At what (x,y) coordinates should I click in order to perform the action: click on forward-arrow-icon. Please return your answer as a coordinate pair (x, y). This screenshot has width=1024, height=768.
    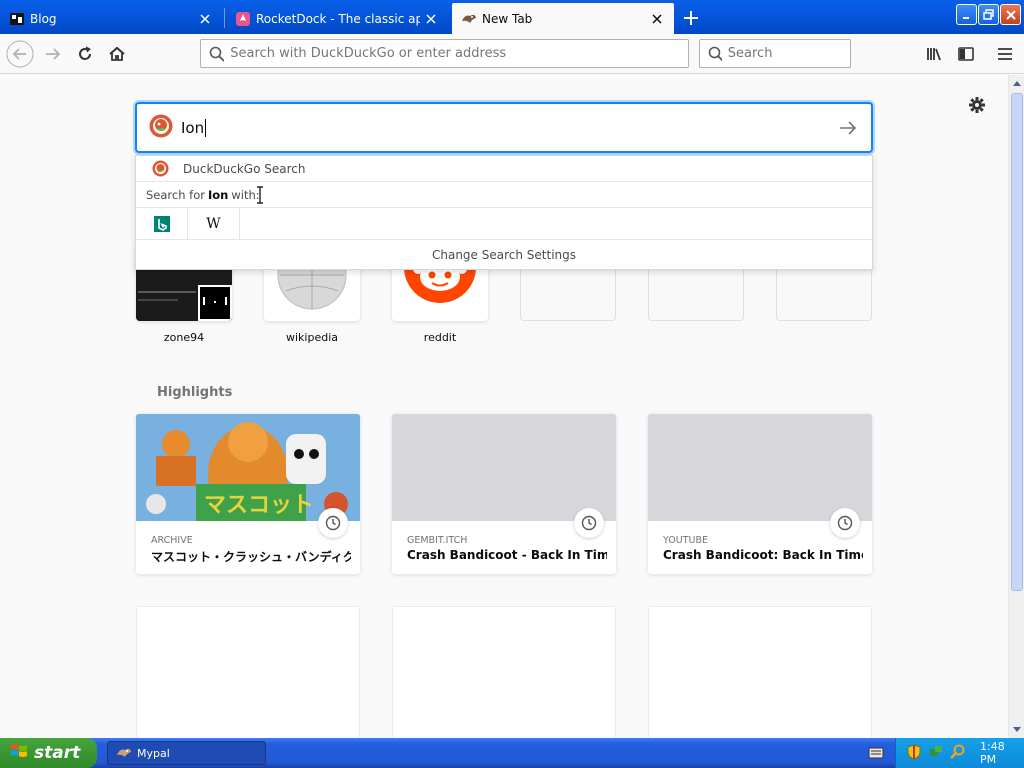
    Looking at the image, I should click on (53, 54).